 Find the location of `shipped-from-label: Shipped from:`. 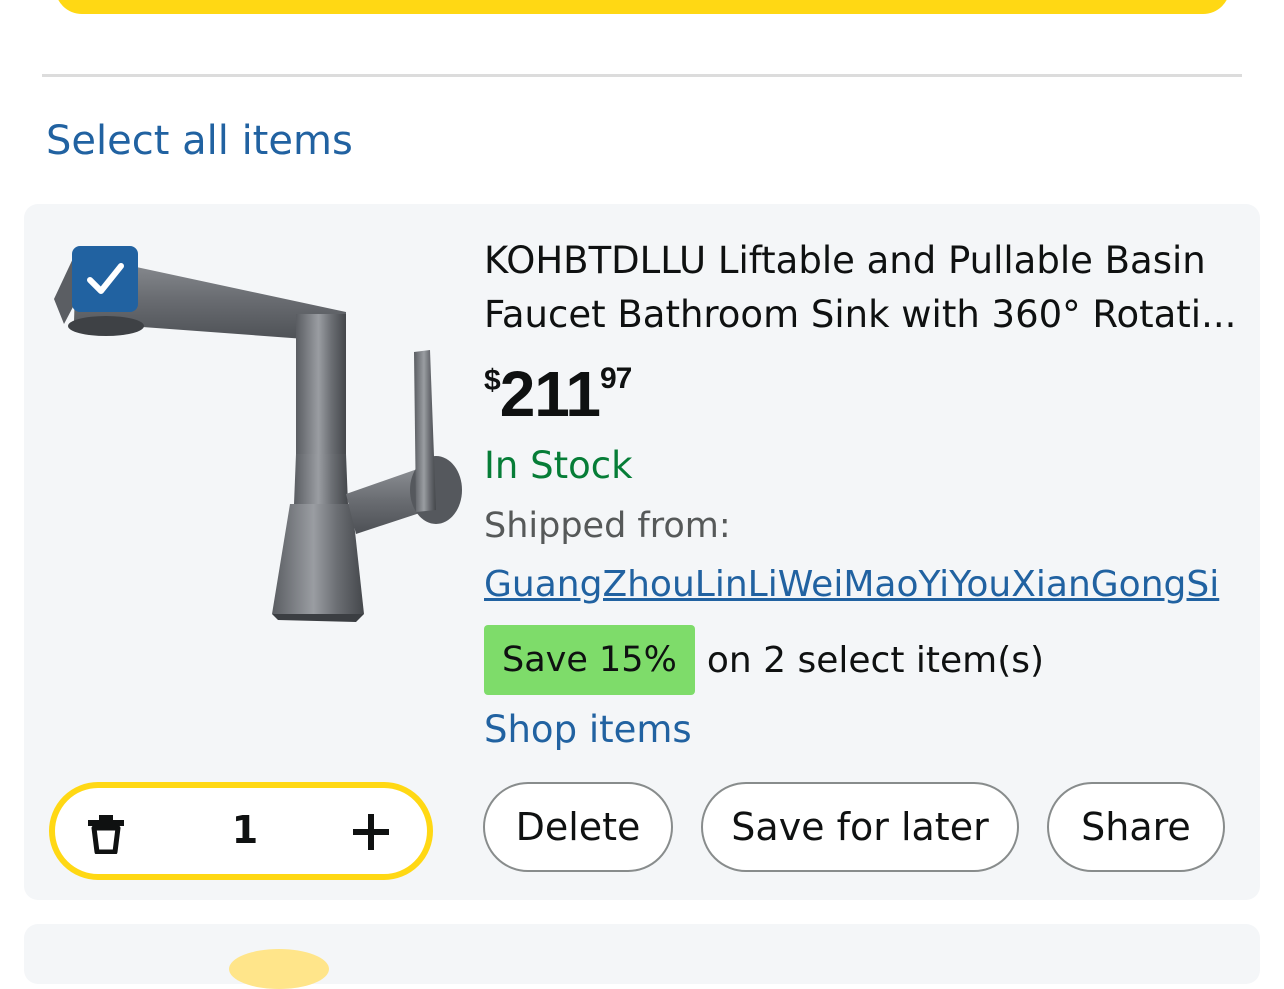

shipped-from-label: Shipped from: is located at coordinates (607, 526).